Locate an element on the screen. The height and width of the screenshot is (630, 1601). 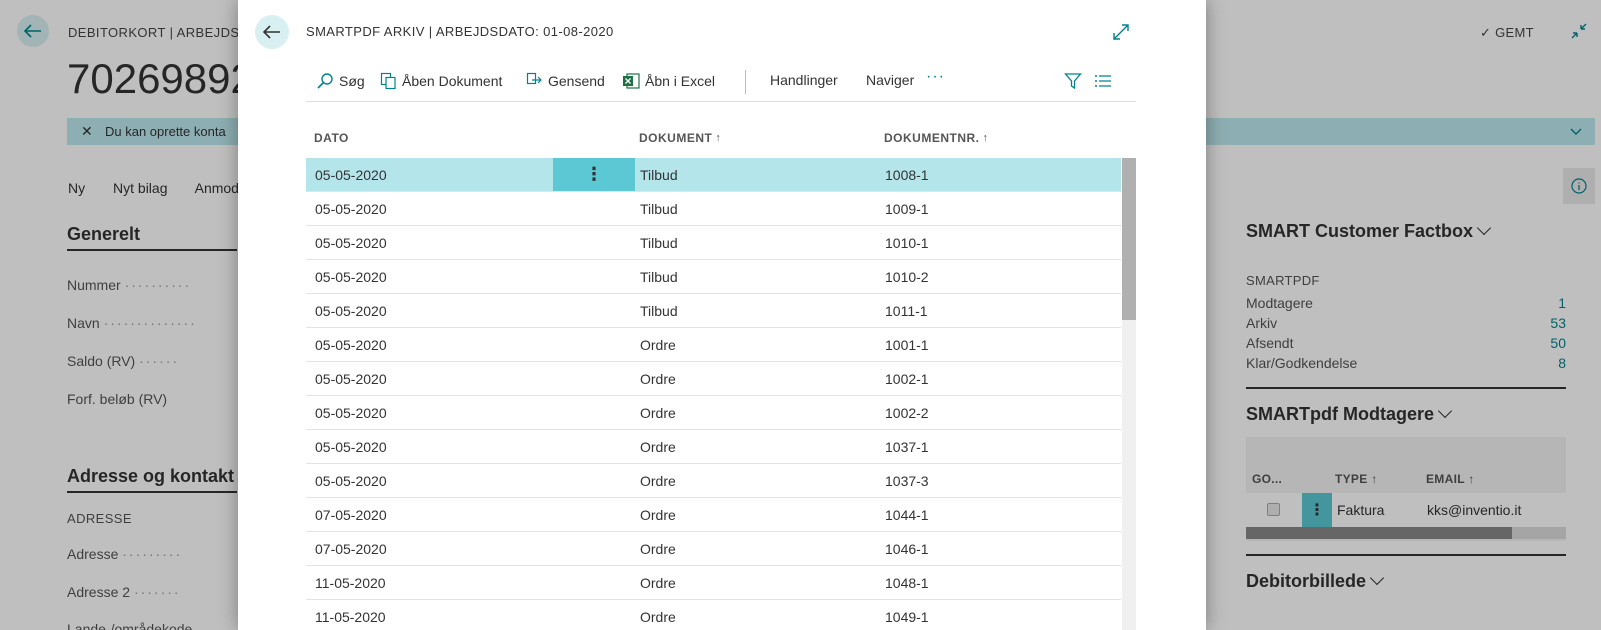
open-in-excel-button: Åbn i Excel is located at coordinates (668, 81).